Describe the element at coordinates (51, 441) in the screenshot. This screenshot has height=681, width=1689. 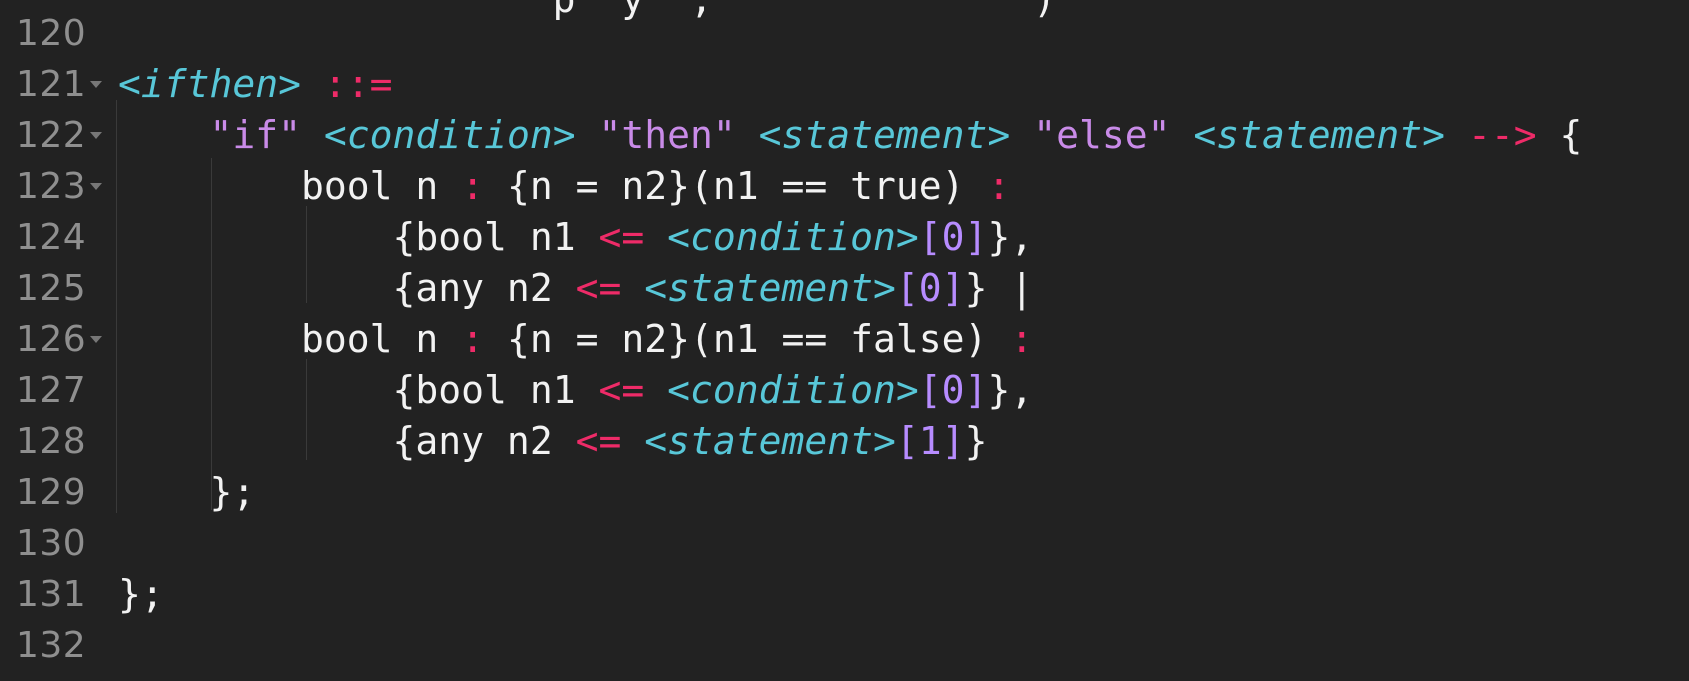
I see `line-number: 128` at that location.